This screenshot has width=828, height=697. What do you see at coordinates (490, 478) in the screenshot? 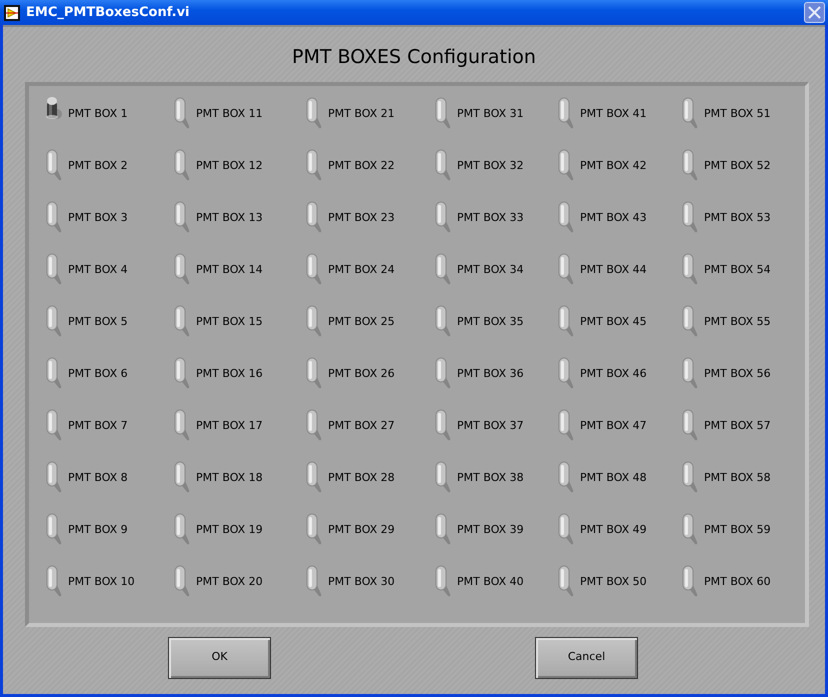
I see `switch-label: PMT BOX 38` at bounding box center [490, 478].